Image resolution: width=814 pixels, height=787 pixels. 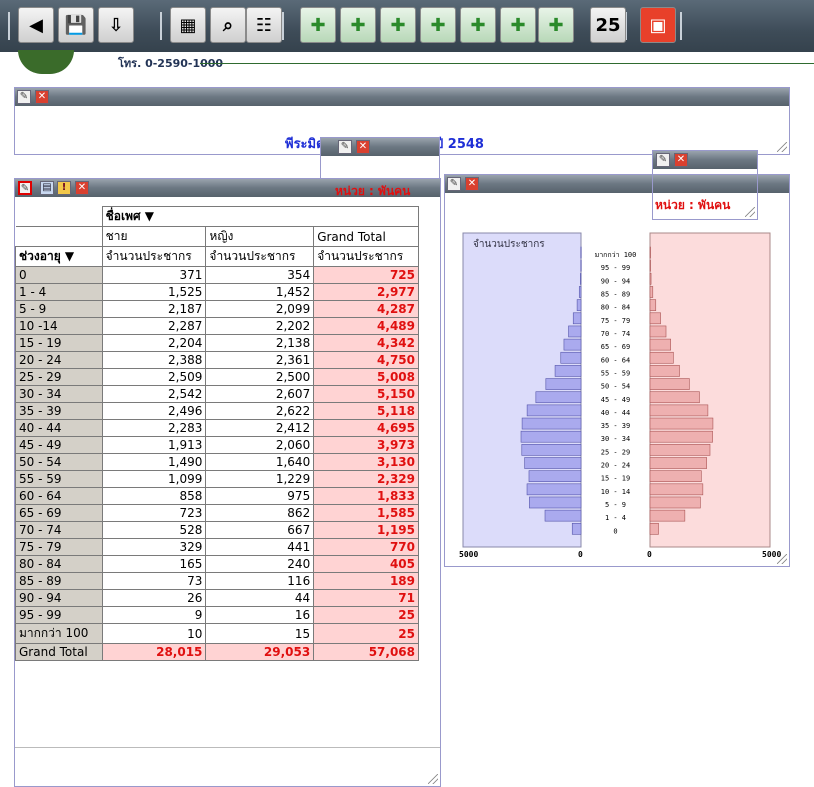 What do you see at coordinates (217, 326) in the screenshot?
I see `table-row: 10 -14 2,287 2,202 4,489` at bounding box center [217, 326].